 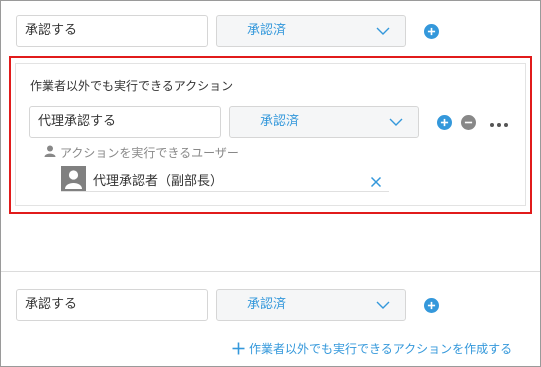 What do you see at coordinates (225, 179) in the screenshot?
I see `user-entry: 代理承認者（副部長）` at bounding box center [225, 179].